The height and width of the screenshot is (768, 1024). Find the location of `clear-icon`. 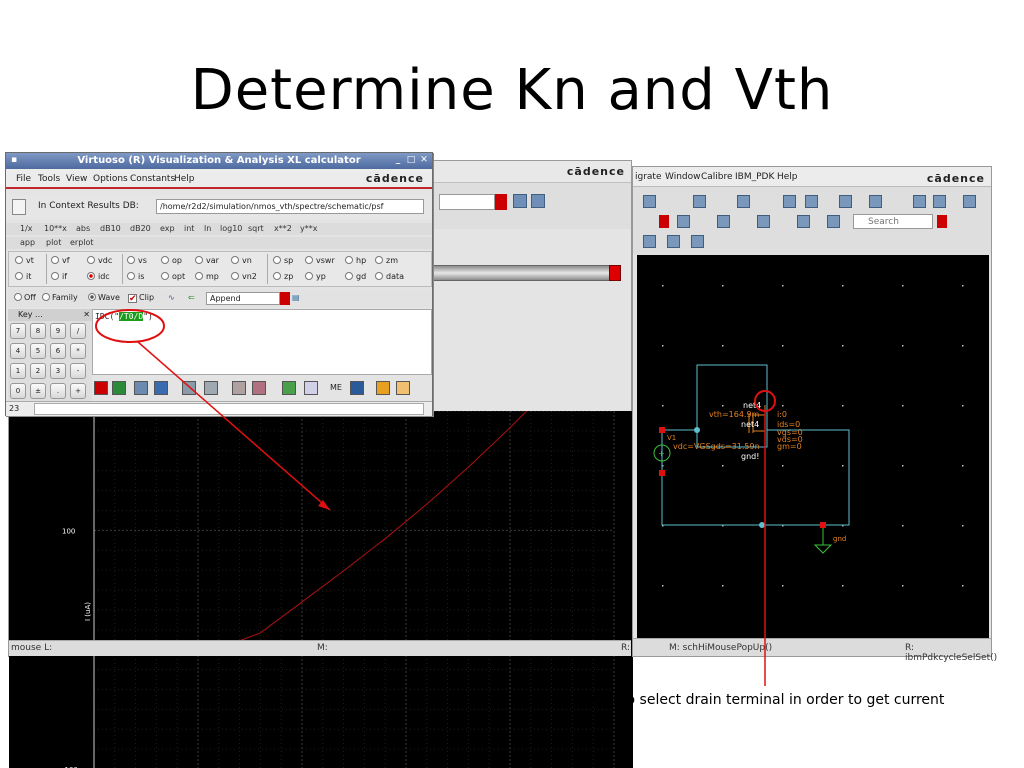

clear-icon is located at coordinates (141, 388).